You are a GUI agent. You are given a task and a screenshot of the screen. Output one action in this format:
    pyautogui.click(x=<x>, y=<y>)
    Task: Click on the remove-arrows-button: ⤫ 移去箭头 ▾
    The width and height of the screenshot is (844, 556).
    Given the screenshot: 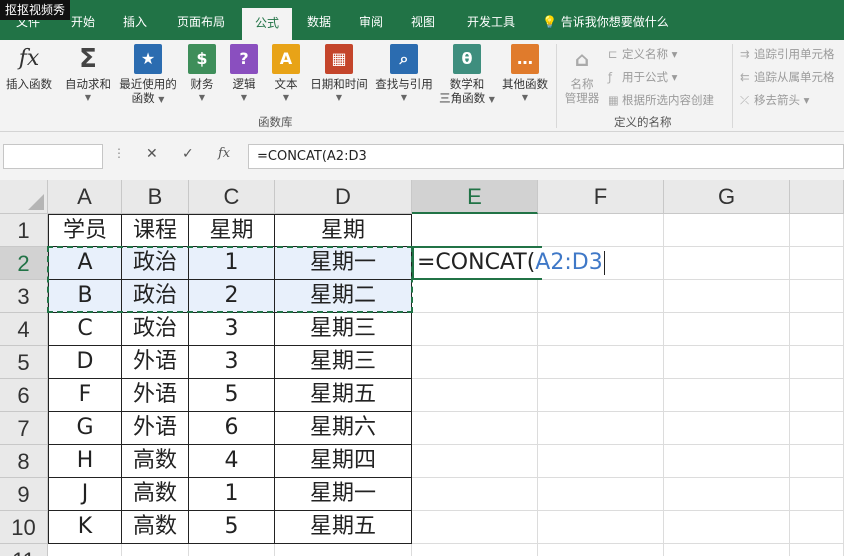 What is the action you would take?
    pyautogui.click(x=774, y=100)
    